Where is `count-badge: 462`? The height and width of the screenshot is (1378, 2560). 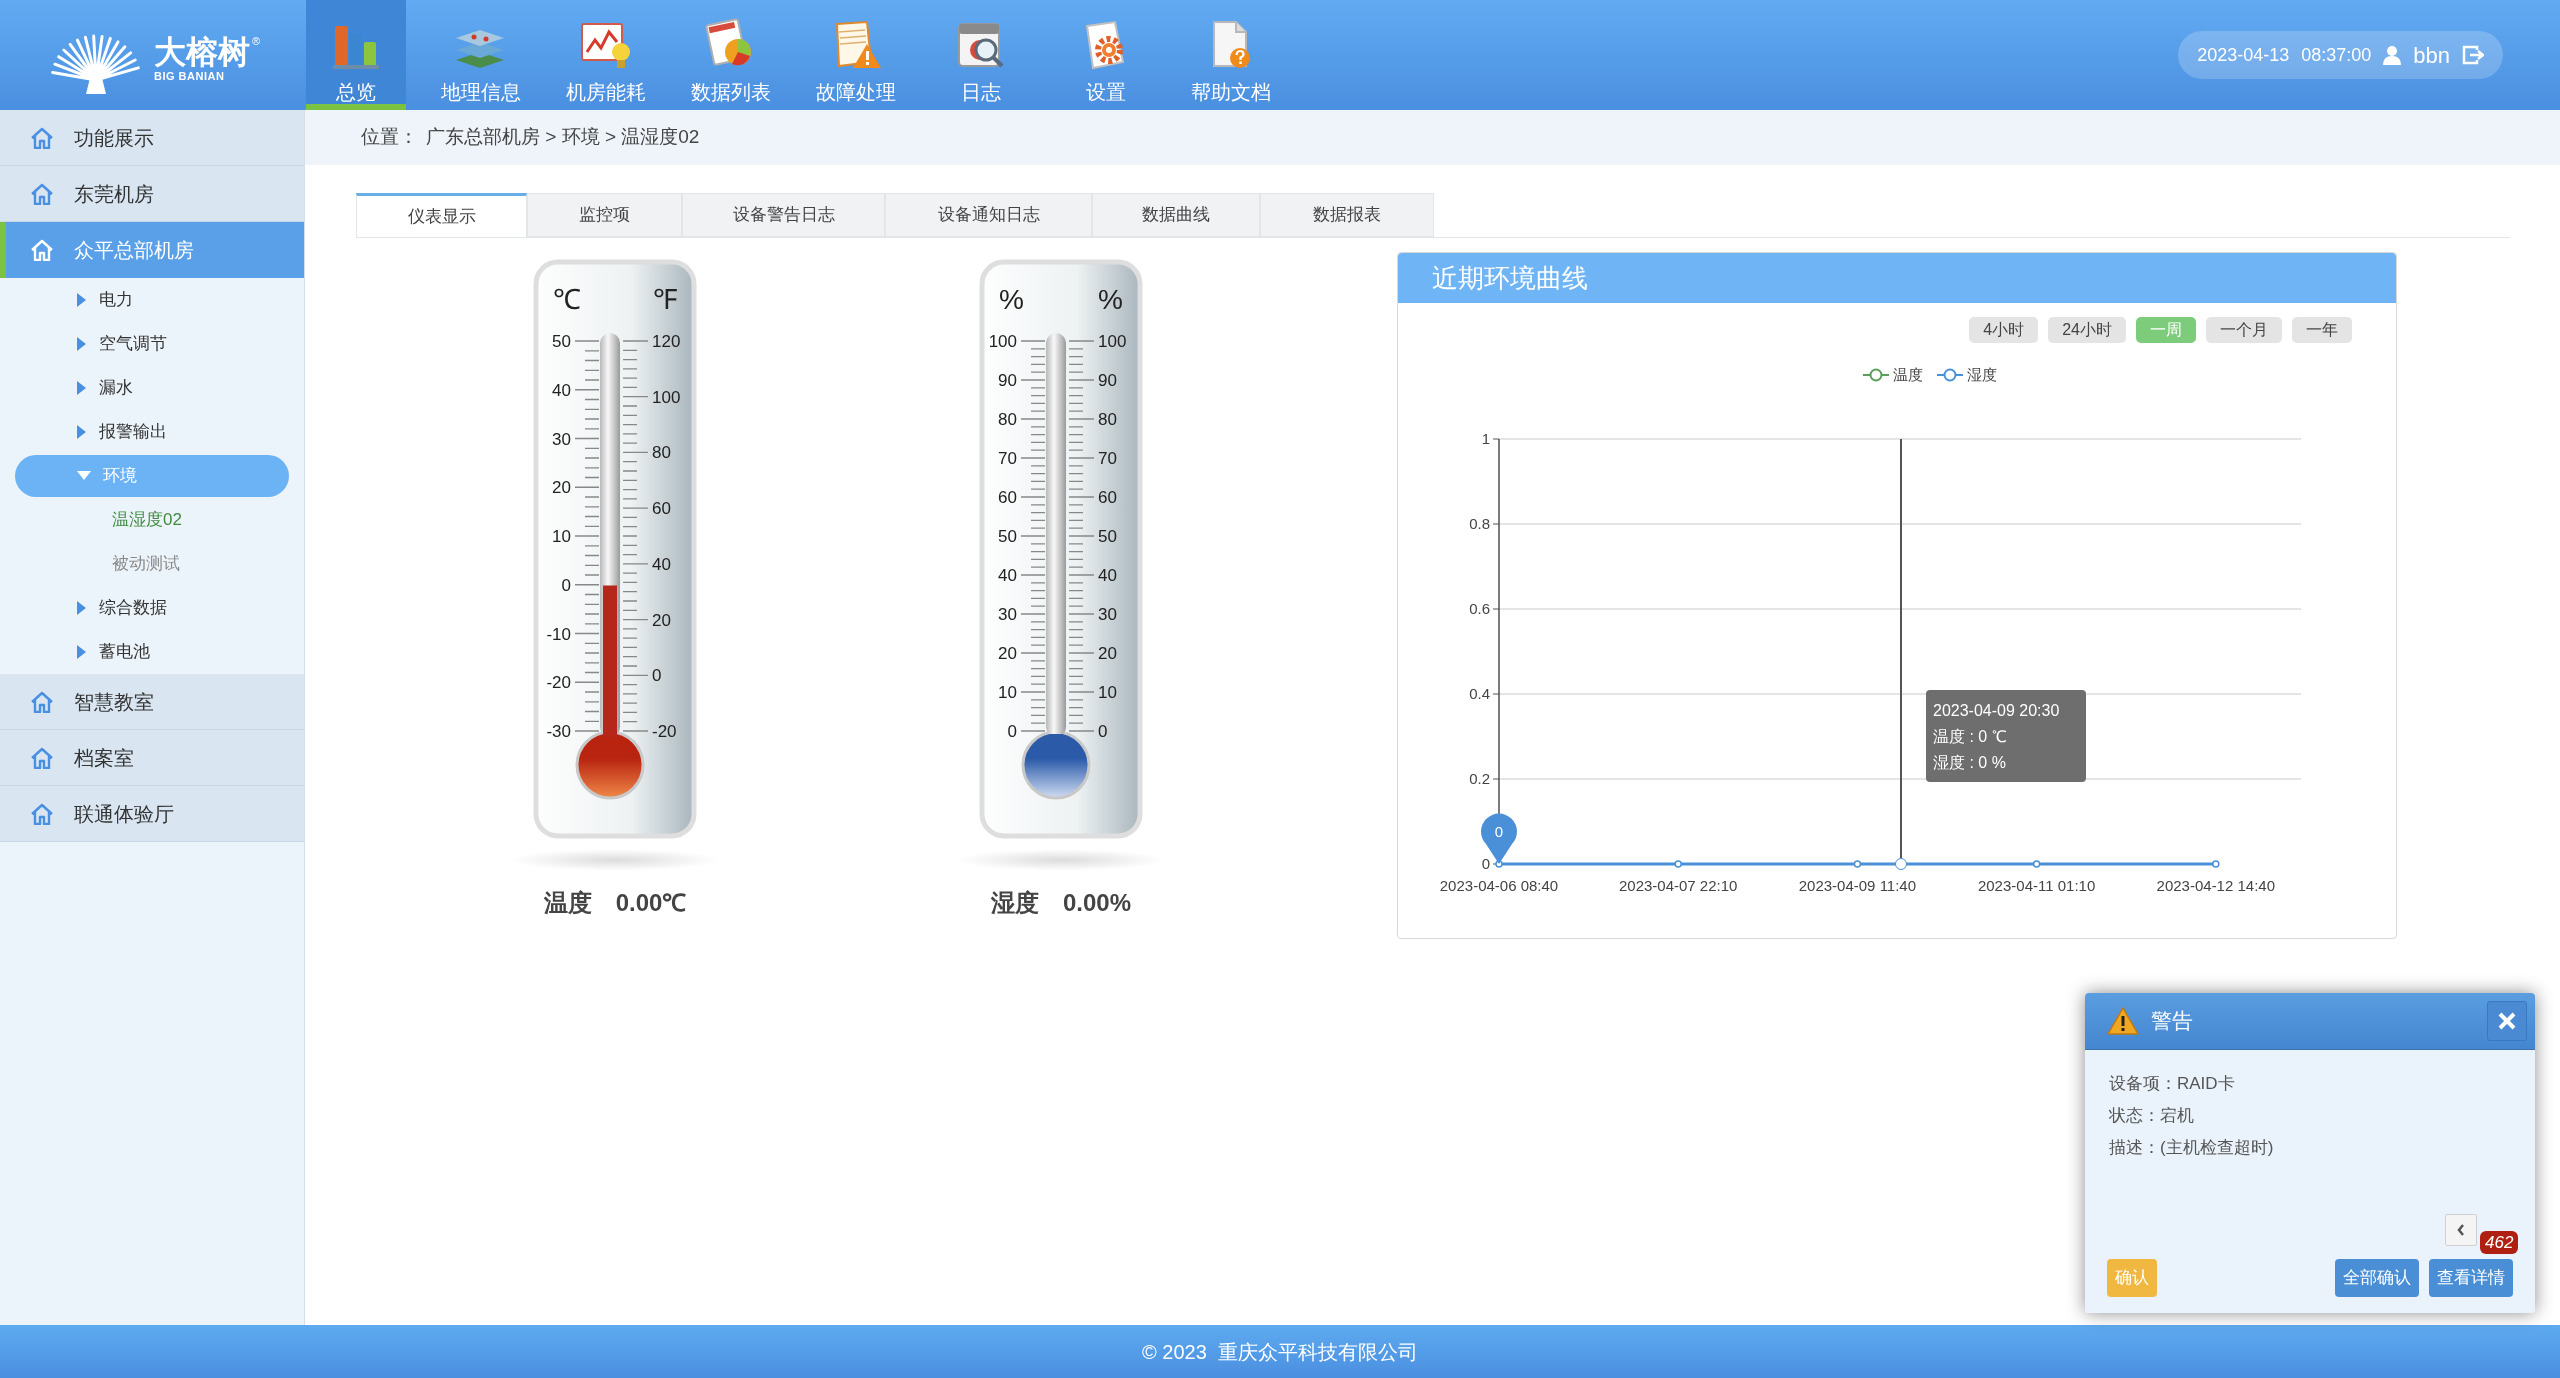 count-badge: 462 is located at coordinates (2499, 1242).